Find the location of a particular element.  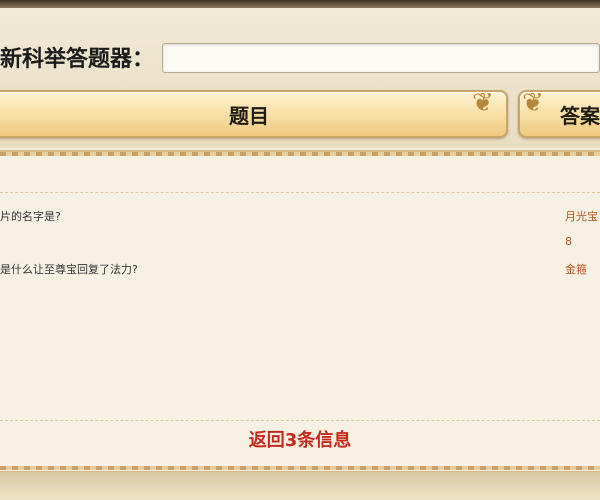

answer-text: 金箍 is located at coordinates (576, 269).